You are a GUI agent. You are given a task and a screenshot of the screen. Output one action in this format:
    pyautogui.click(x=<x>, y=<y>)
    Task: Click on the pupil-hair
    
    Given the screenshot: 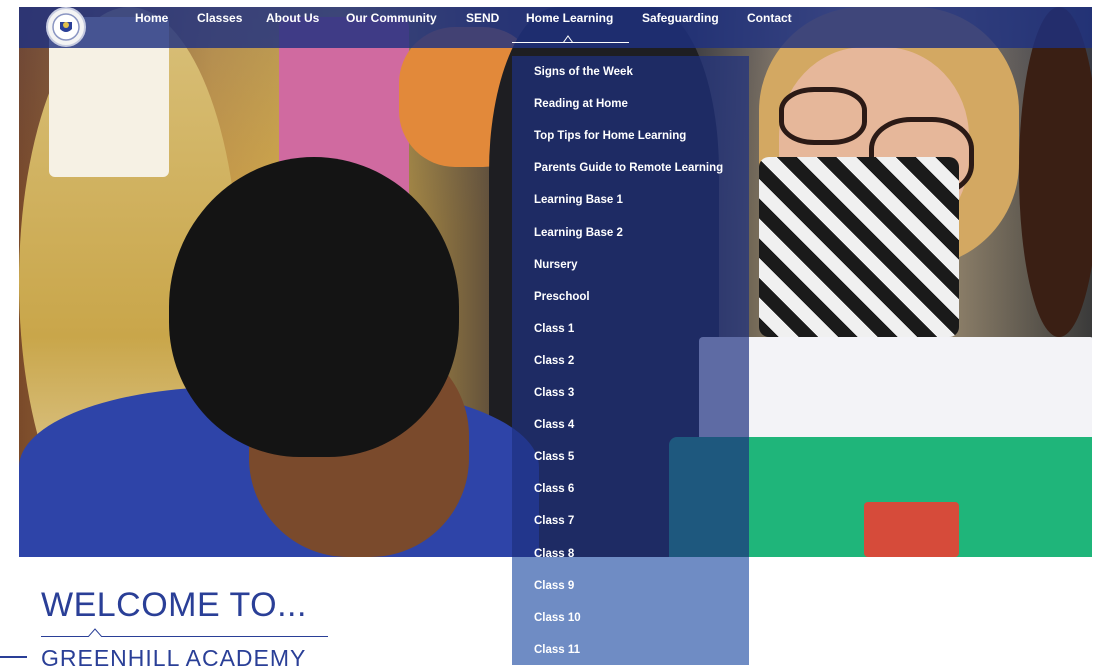 What is the action you would take?
    pyautogui.click(x=314, y=307)
    